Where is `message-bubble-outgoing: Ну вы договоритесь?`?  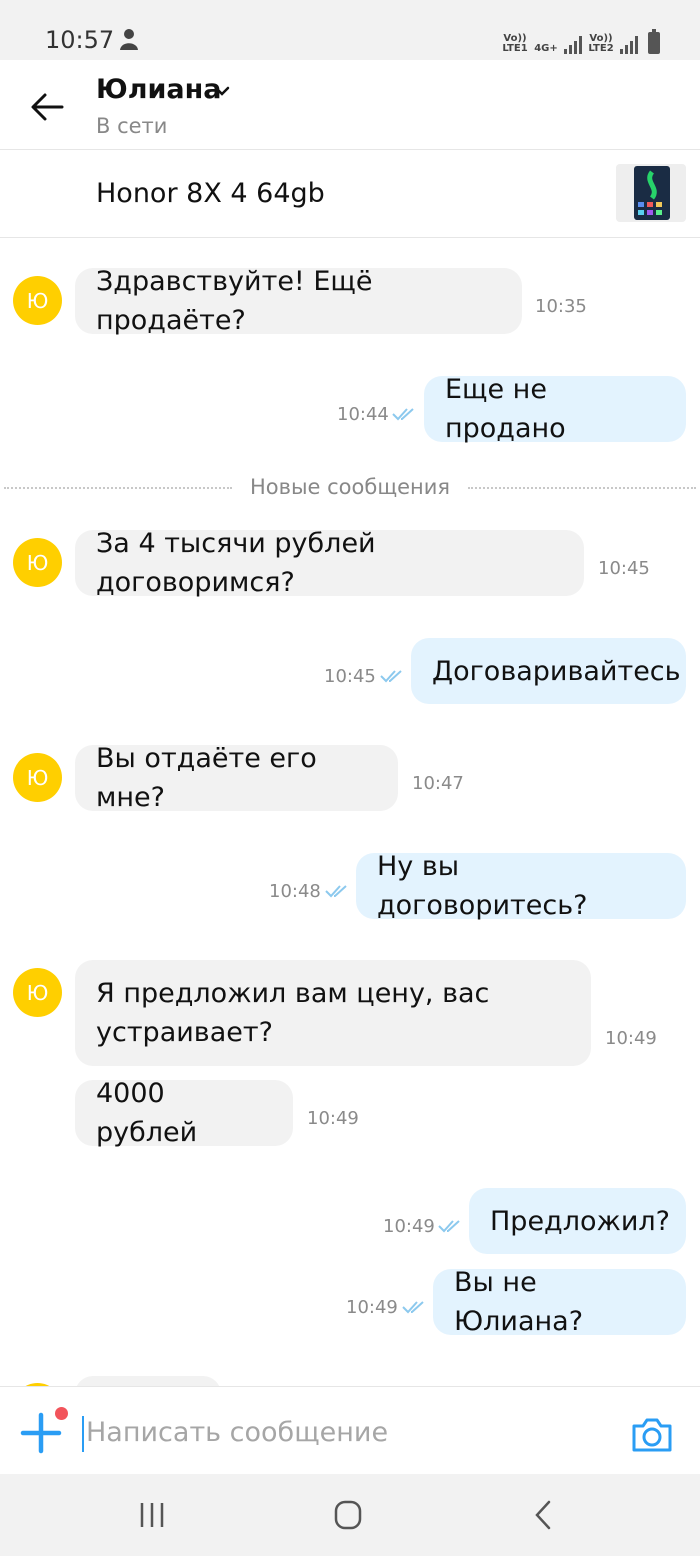
message-bubble-outgoing: Ну вы договоритесь? is located at coordinates (521, 886).